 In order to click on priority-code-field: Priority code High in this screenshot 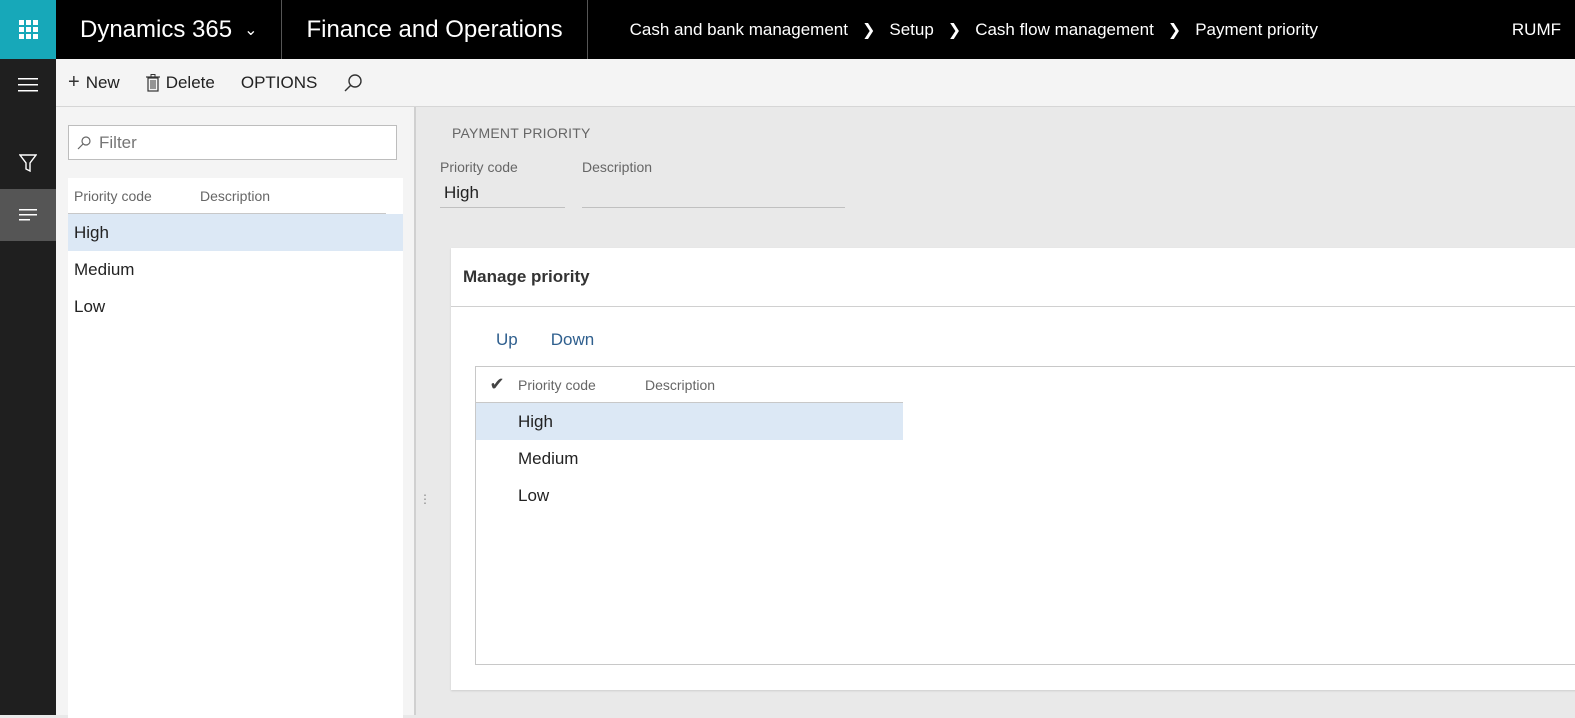, I will do `click(502, 183)`.